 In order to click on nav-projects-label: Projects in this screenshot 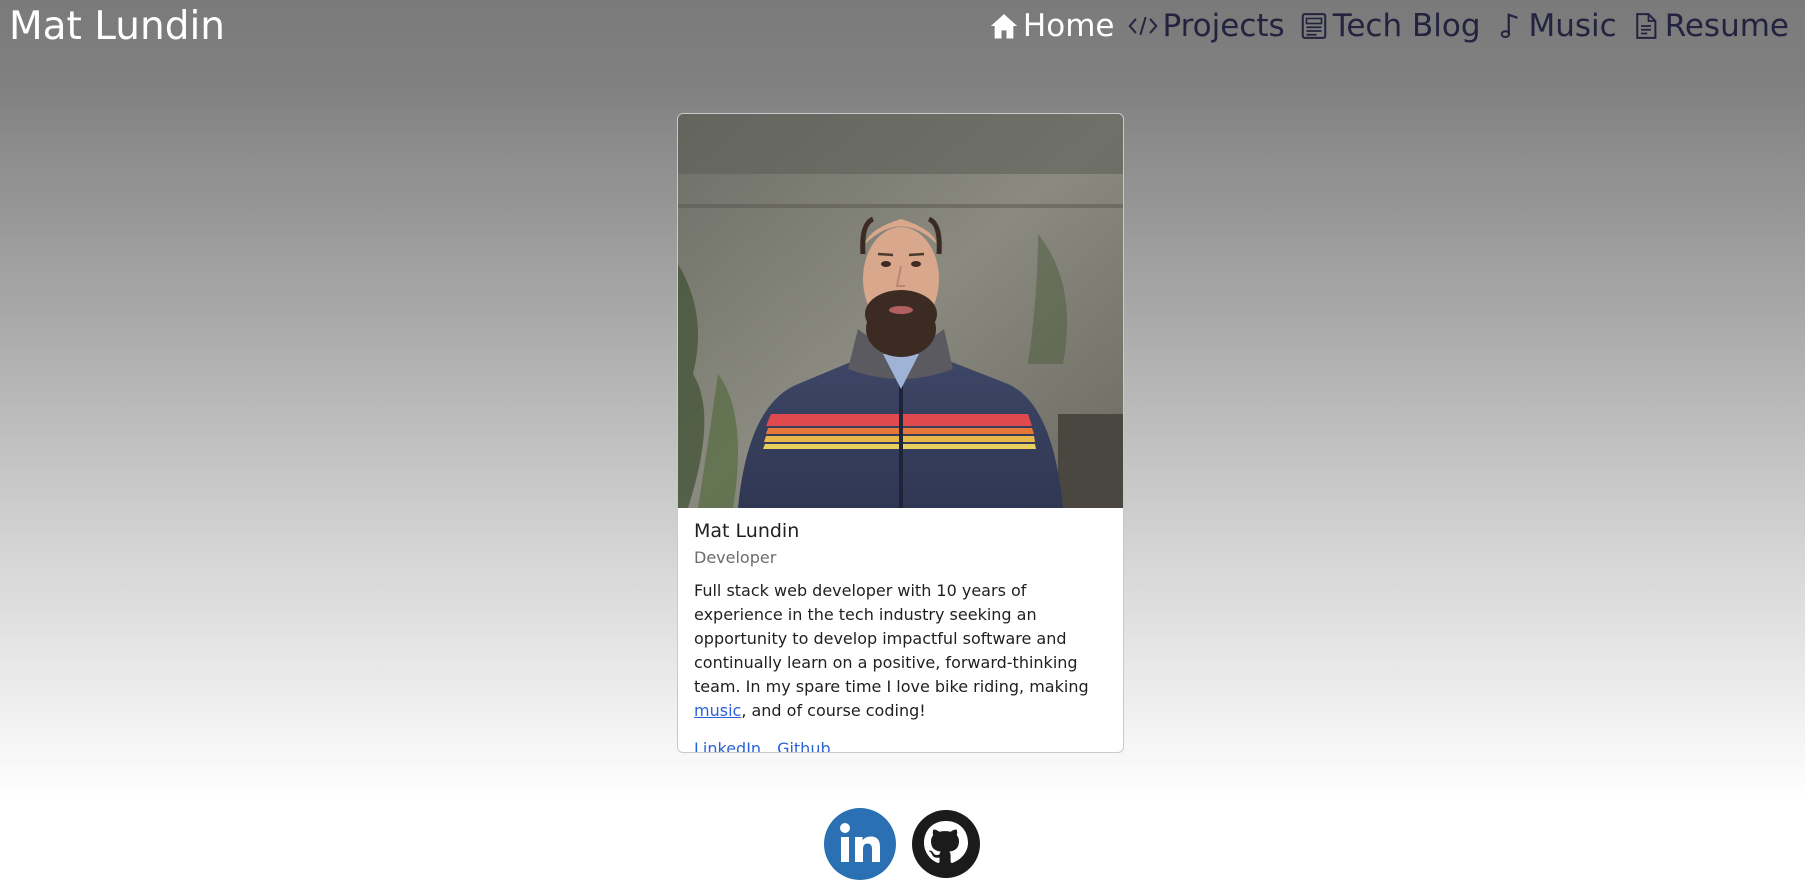, I will do `click(1223, 26)`.